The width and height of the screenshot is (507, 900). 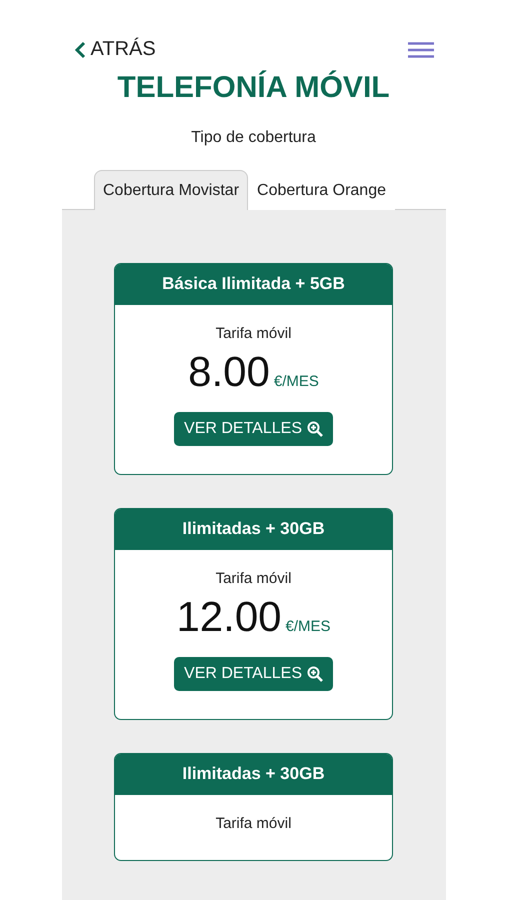 I want to click on chevron-left-icon, so click(x=80, y=49).